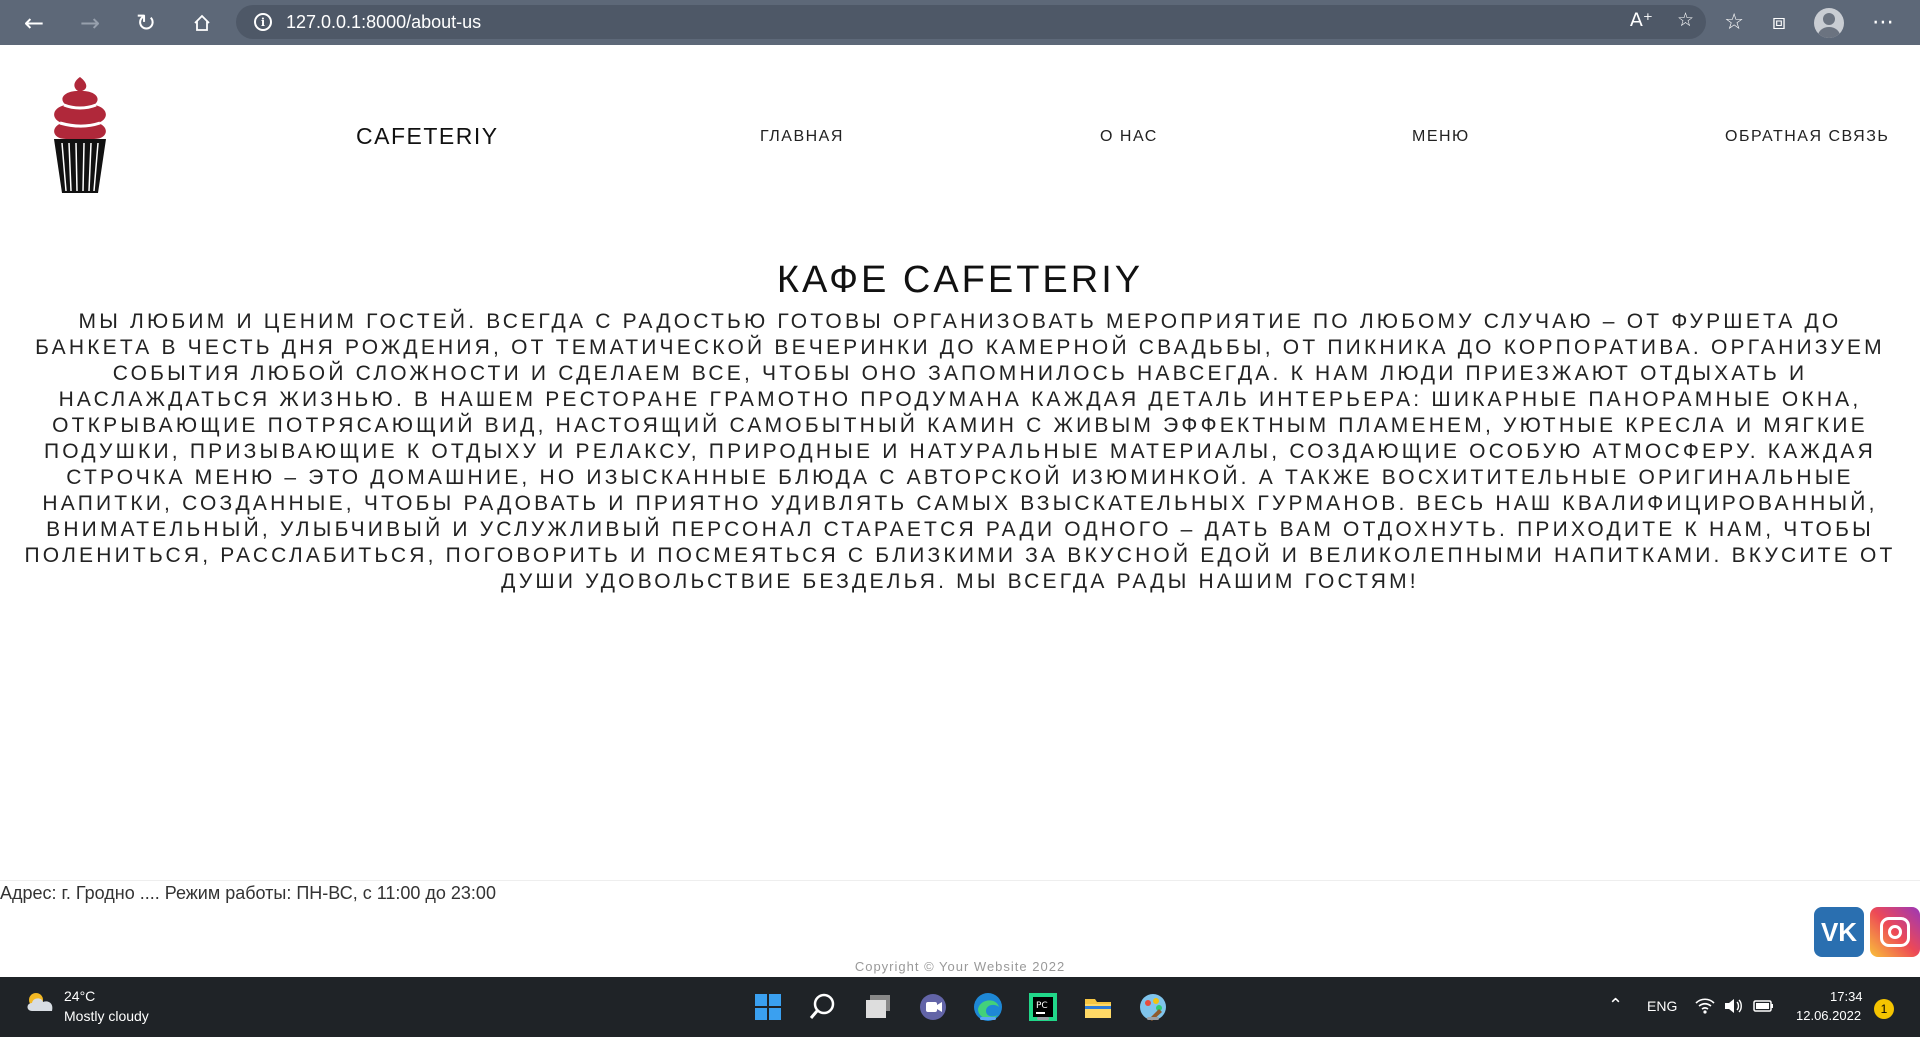 This screenshot has height=1037, width=1920. What do you see at coordinates (823, 1007) in the screenshot?
I see `search-icon` at bounding box center [823, 1007].